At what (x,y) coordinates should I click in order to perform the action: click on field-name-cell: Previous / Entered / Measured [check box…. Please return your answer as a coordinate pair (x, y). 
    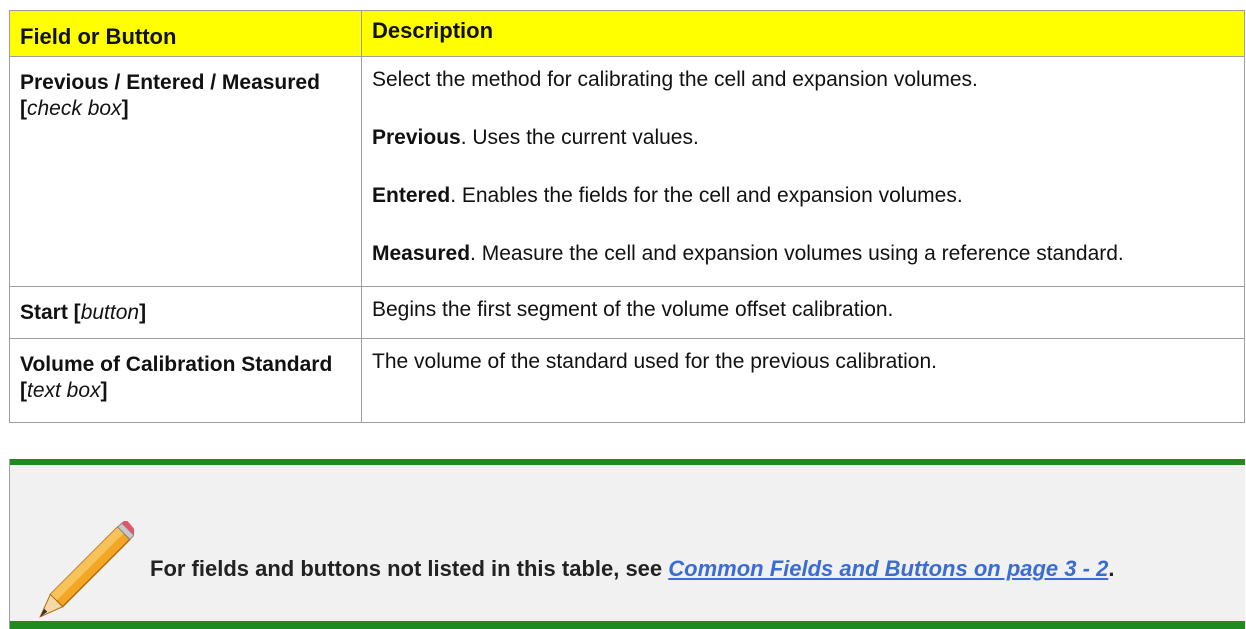
    Looking at the image, I should click on (186, 171).